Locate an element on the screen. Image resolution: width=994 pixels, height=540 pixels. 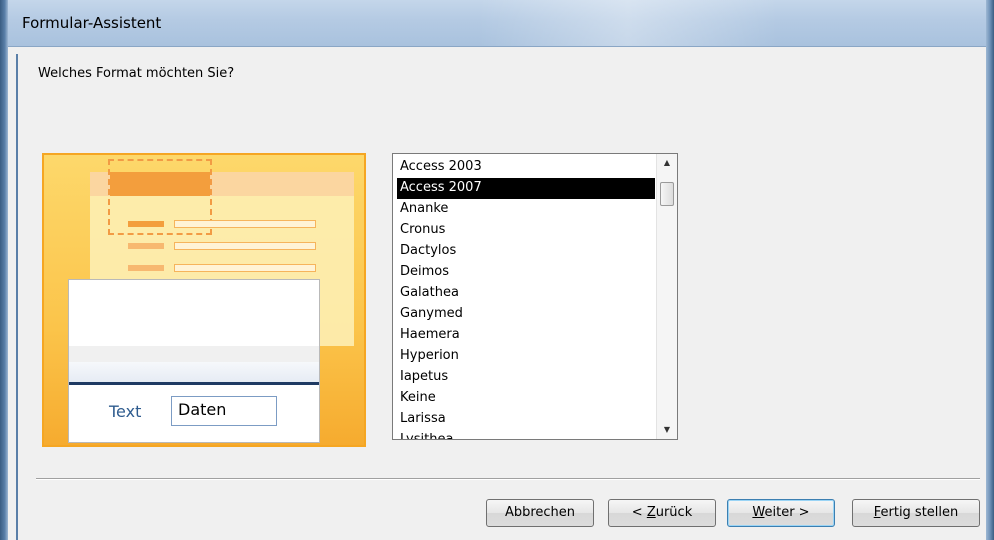
back-button: < Zurück is located at coordinates (662, 513).